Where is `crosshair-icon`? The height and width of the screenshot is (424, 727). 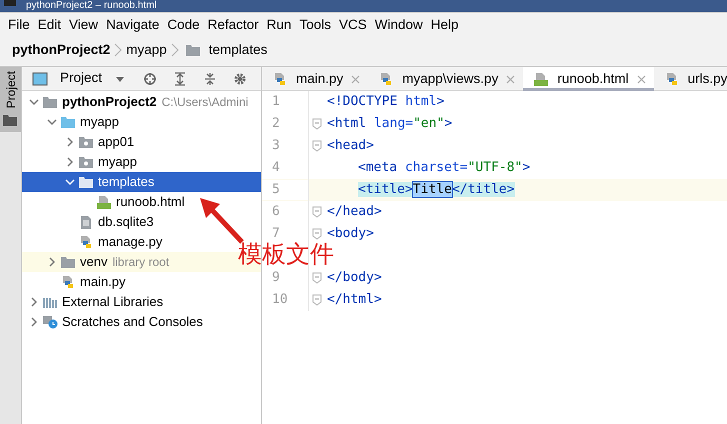 crosshair-icon is located at coordinates (150, 79).